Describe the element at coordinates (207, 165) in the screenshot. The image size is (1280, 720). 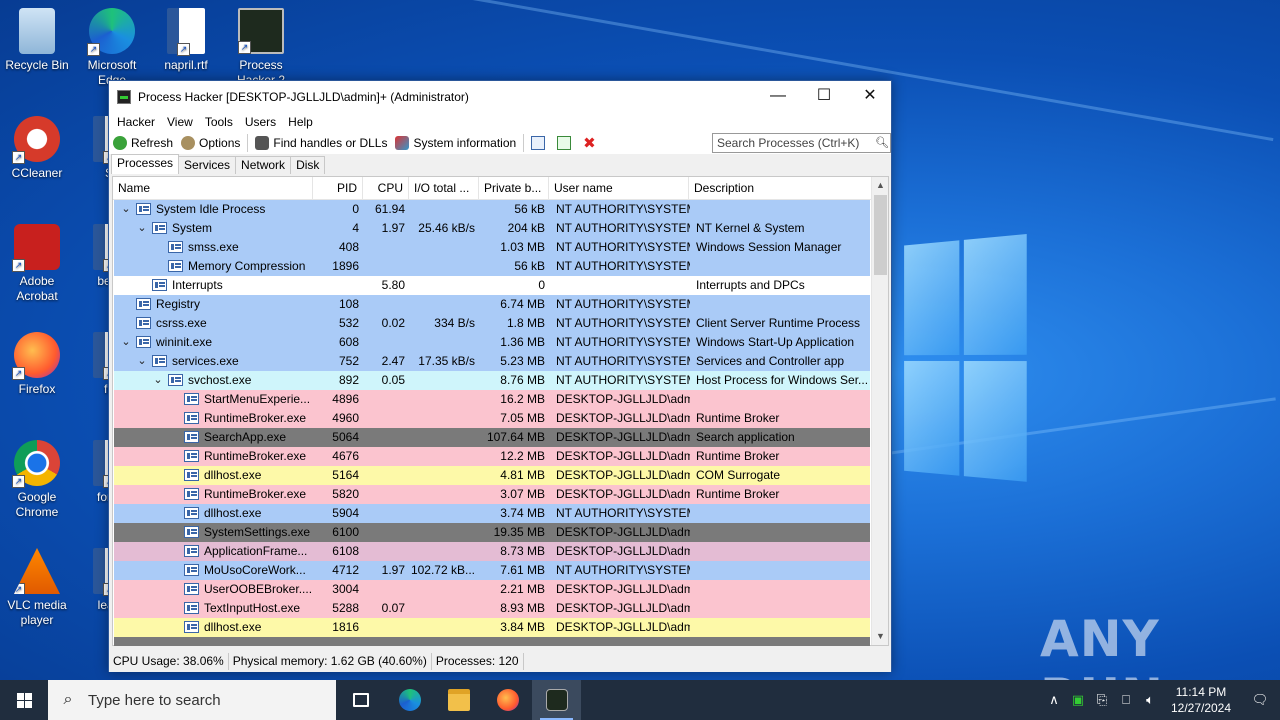
I see `tab-services: Services` at that location.